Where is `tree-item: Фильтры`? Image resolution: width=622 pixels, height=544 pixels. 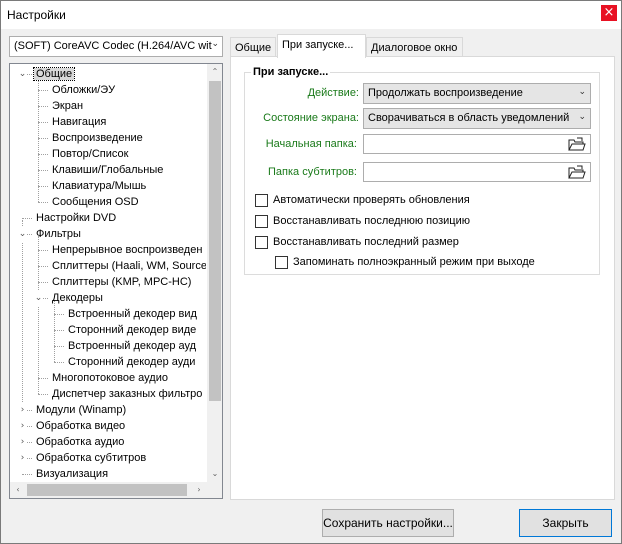
tree-item: Фильтры is located at coordinates (58, 234).